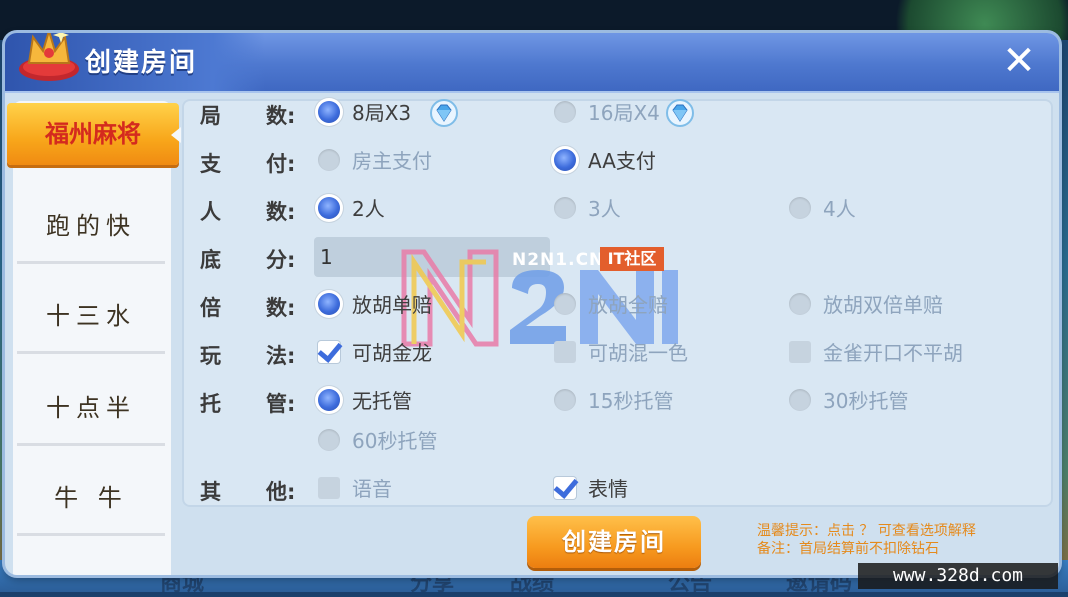 The width and height of the screenshot is (1068, 597). What do you see at coordinates (1019, 61) in the screenshot?
I see `close-button: ✕` at bounding box center [1019, 61].